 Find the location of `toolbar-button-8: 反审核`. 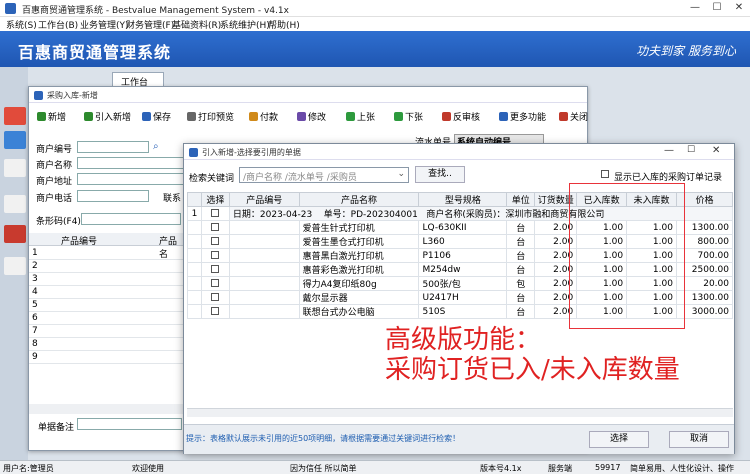

toolbar-button-8: 反审核 is located at coordinates (461, 116).